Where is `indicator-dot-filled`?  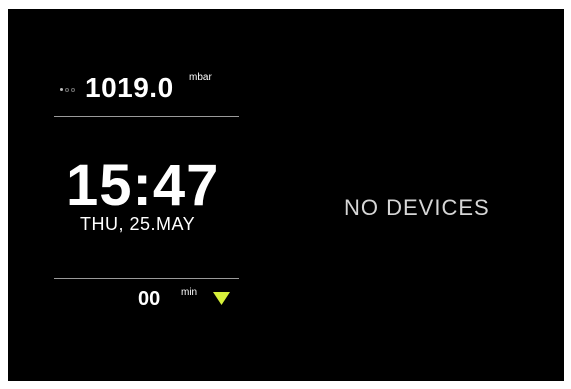 indicator-dot-filled is located at coordinates (61, 89).